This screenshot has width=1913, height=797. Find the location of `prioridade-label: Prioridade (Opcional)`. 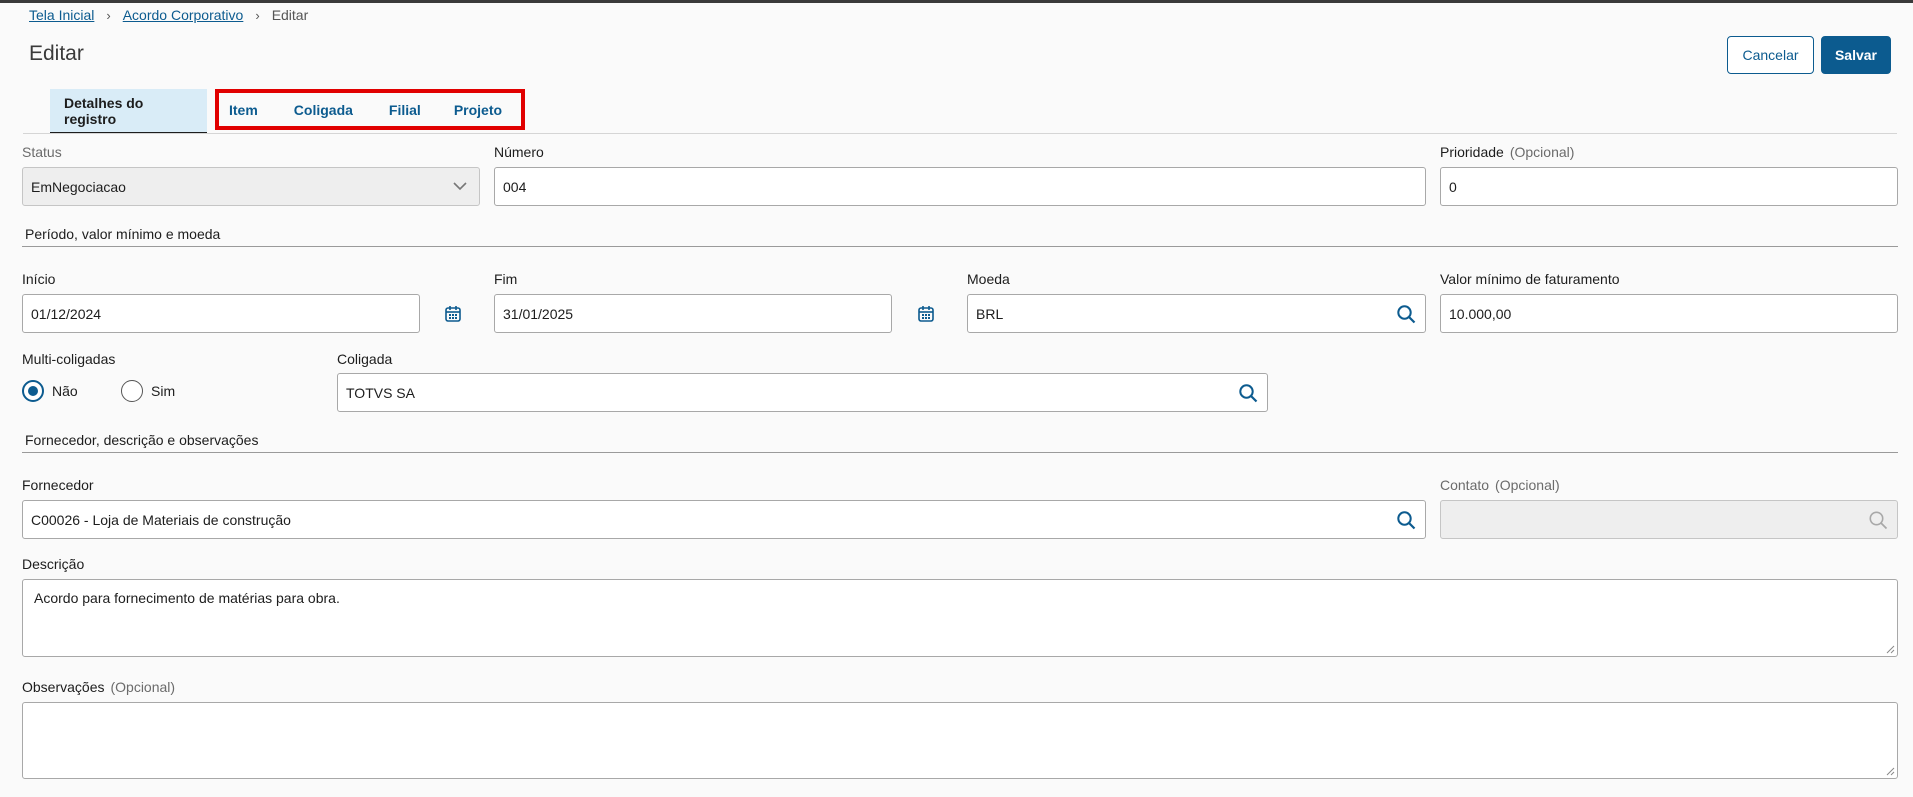

prioridade-label: Prioridade (Opcional) is located at coordinates (1507, 152).